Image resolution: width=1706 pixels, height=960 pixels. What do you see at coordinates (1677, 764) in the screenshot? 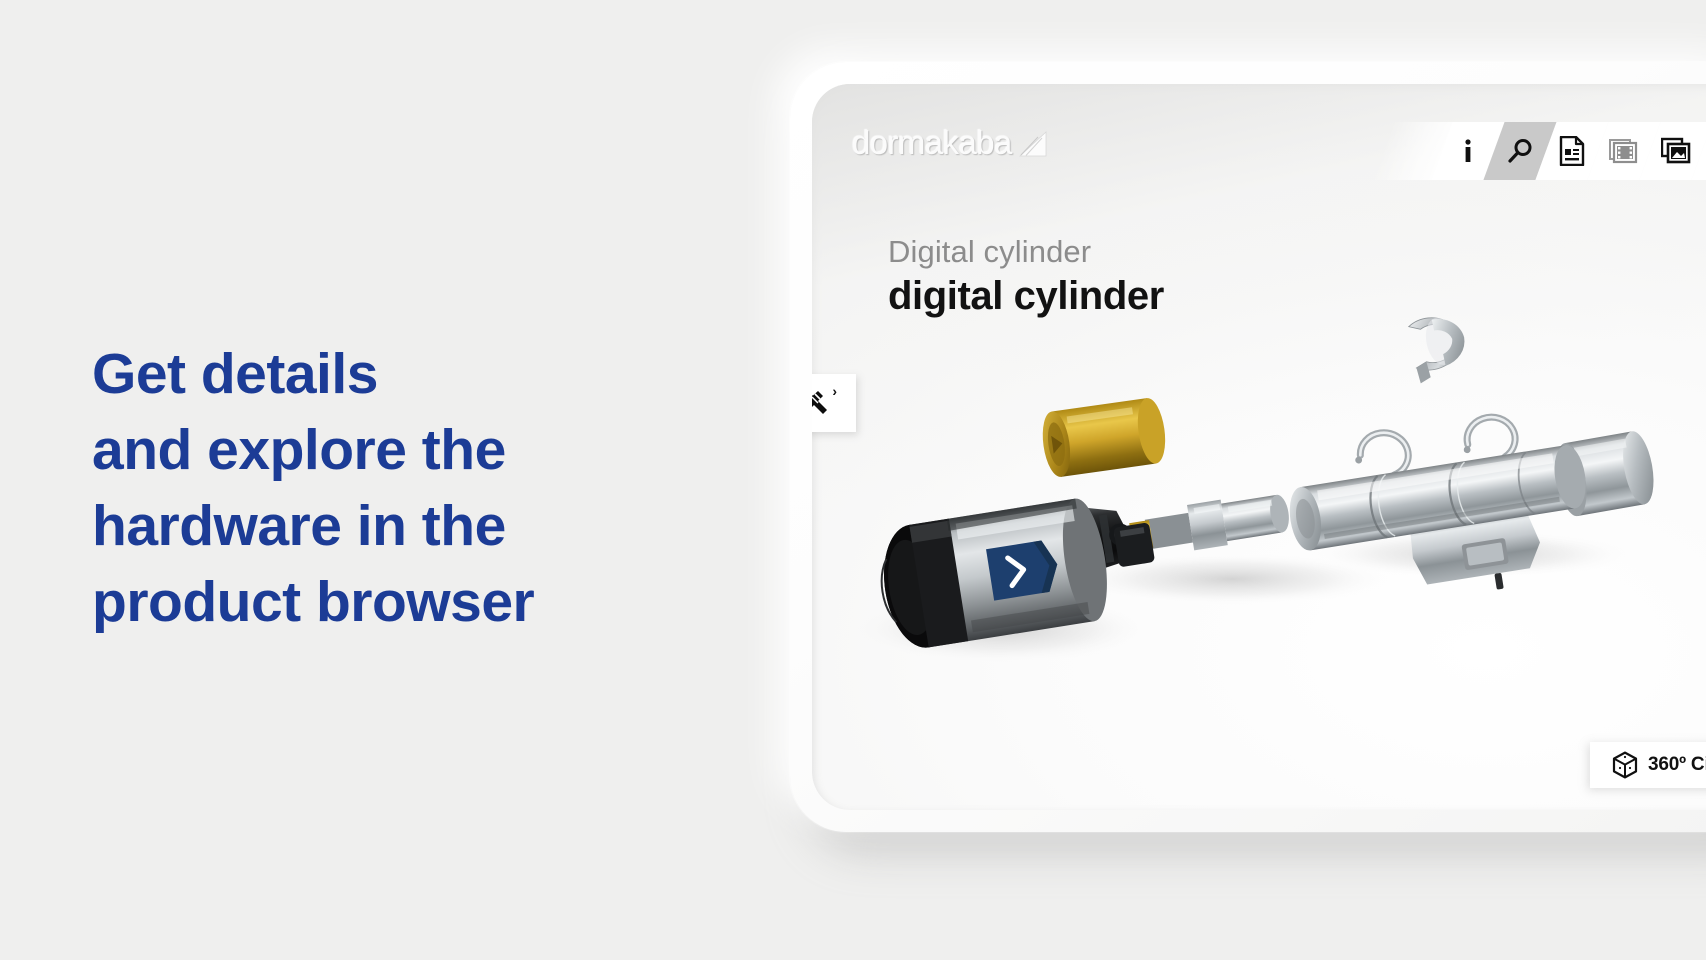
I see `view-mode-label: 360º City` at bounding box center [1677, 764].